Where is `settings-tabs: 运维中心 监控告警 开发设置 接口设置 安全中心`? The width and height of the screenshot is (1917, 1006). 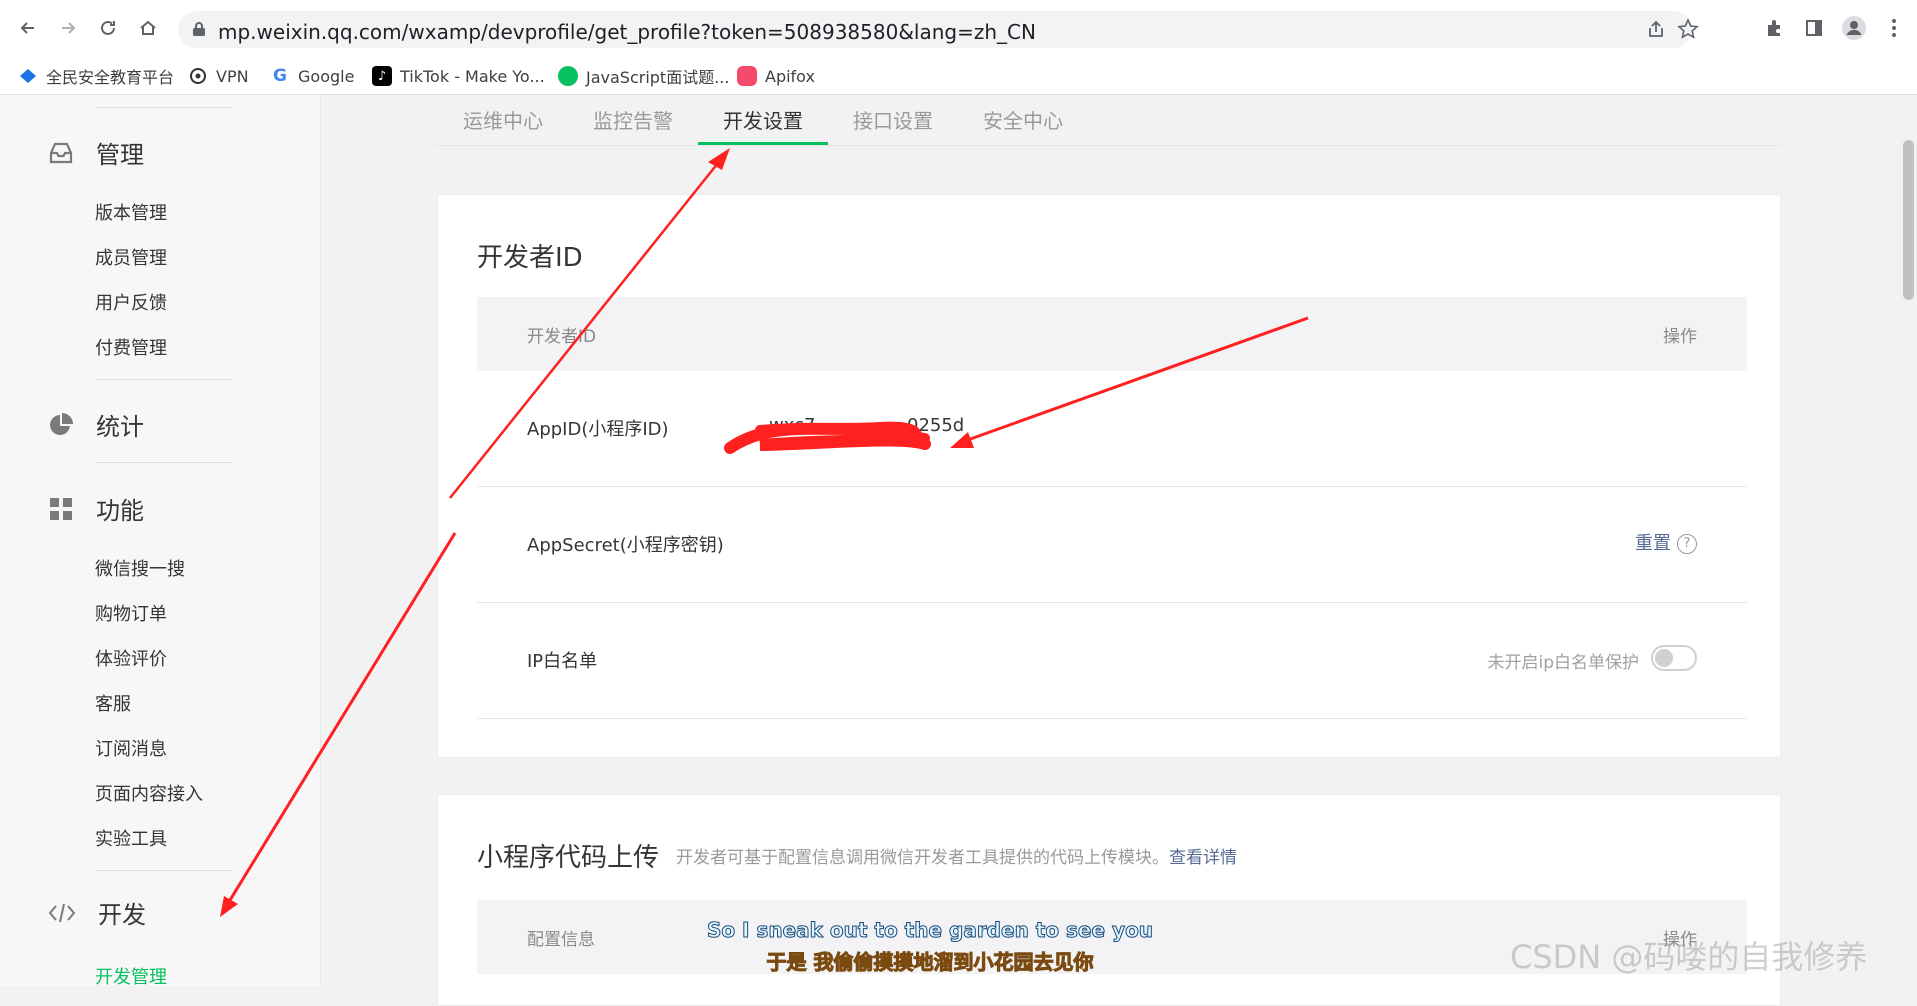 settings-tabs: 运维中心 监控告警 开发设置 接口设置 安全中心 is located at coordinates (1107, 120).